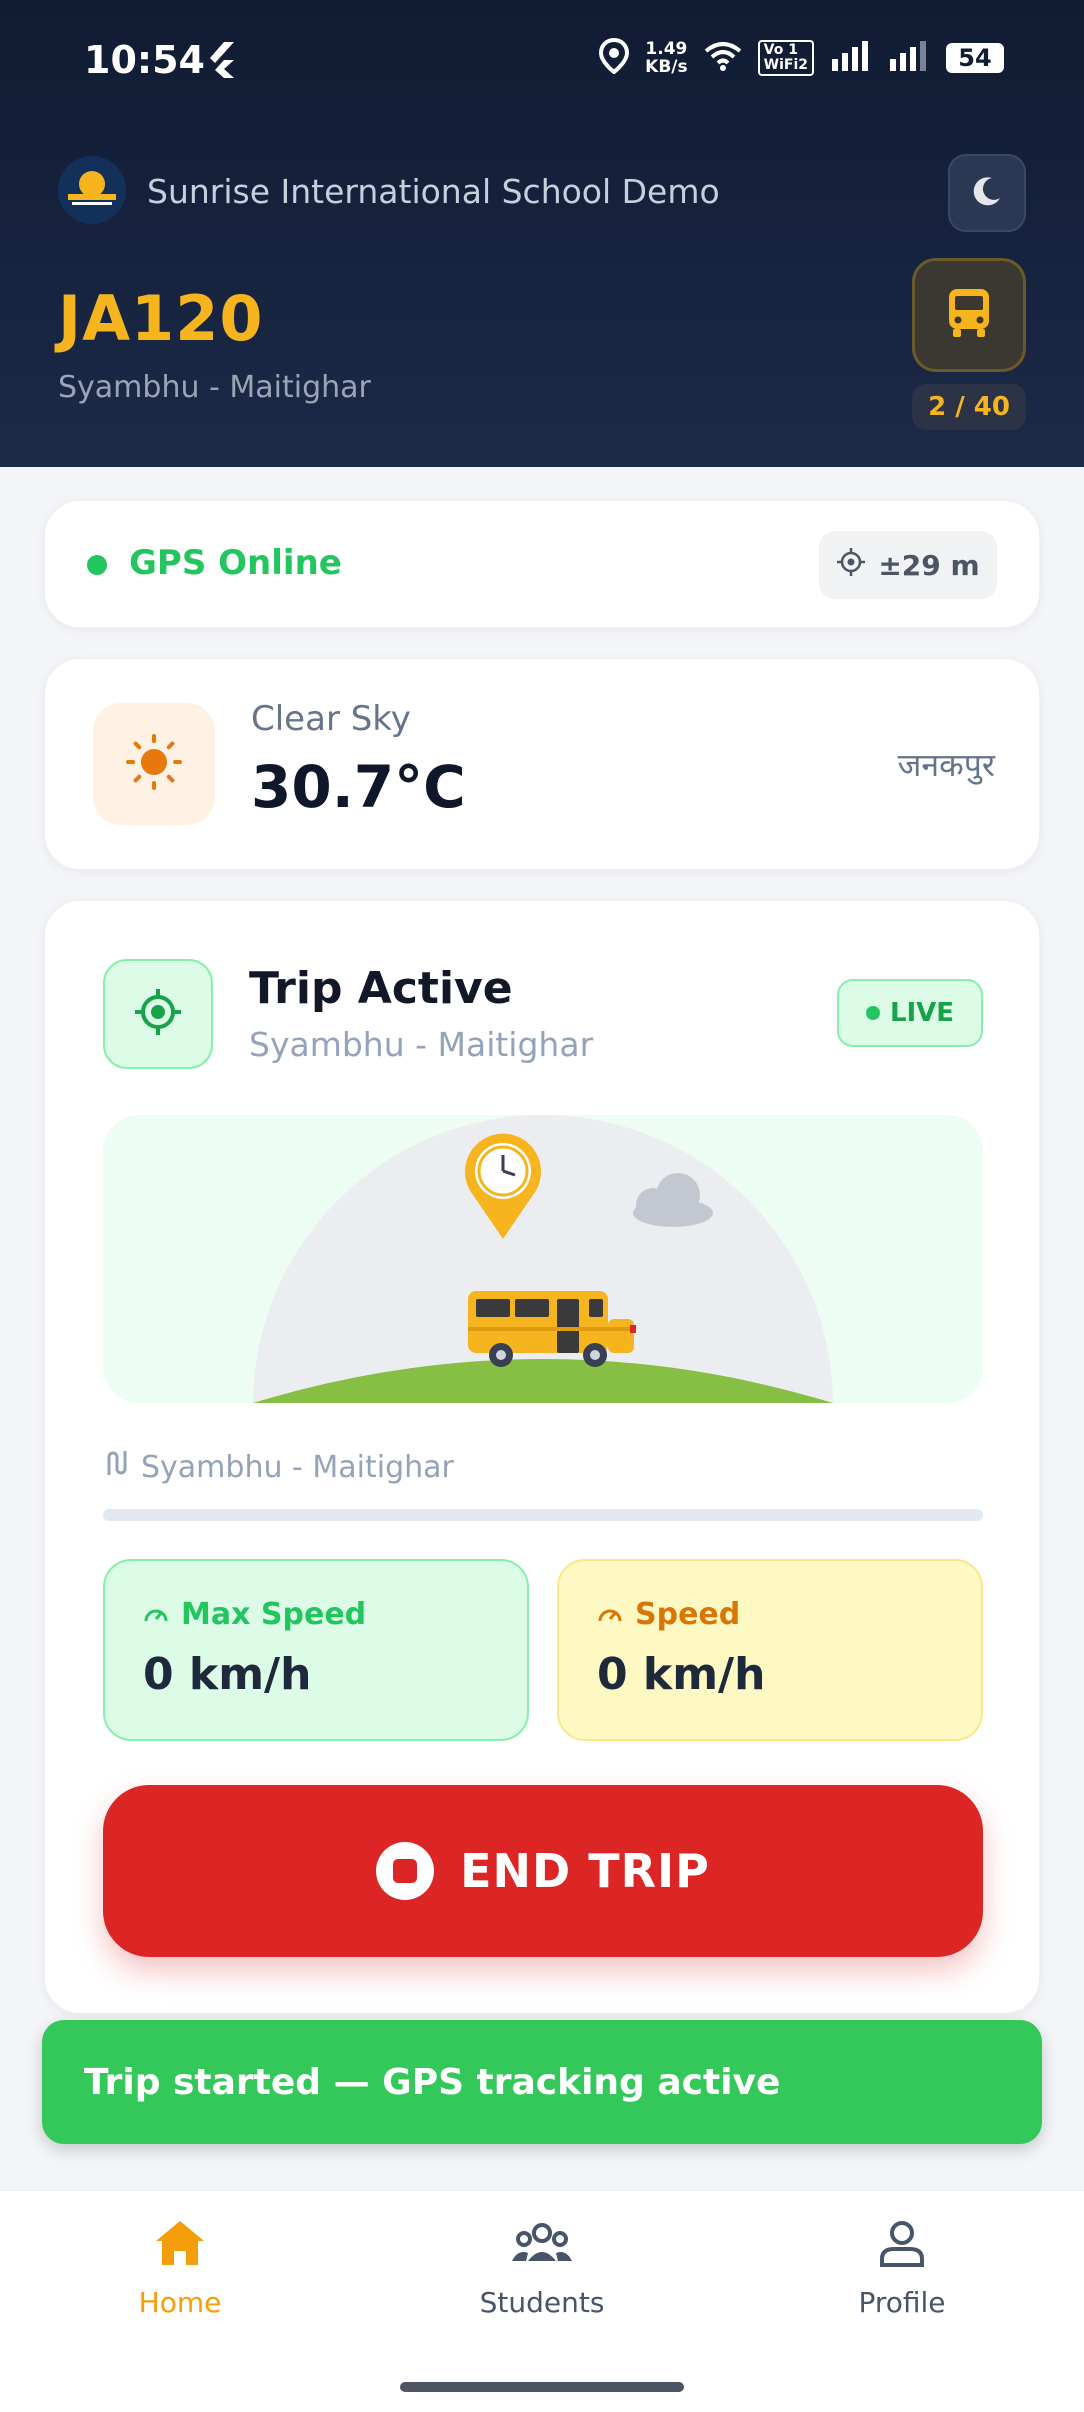  What do you see at coordinates (929, 565) in the screenshot?
I see `gps-accuracy-value: ±29 m` at bounding box center [929, 565].